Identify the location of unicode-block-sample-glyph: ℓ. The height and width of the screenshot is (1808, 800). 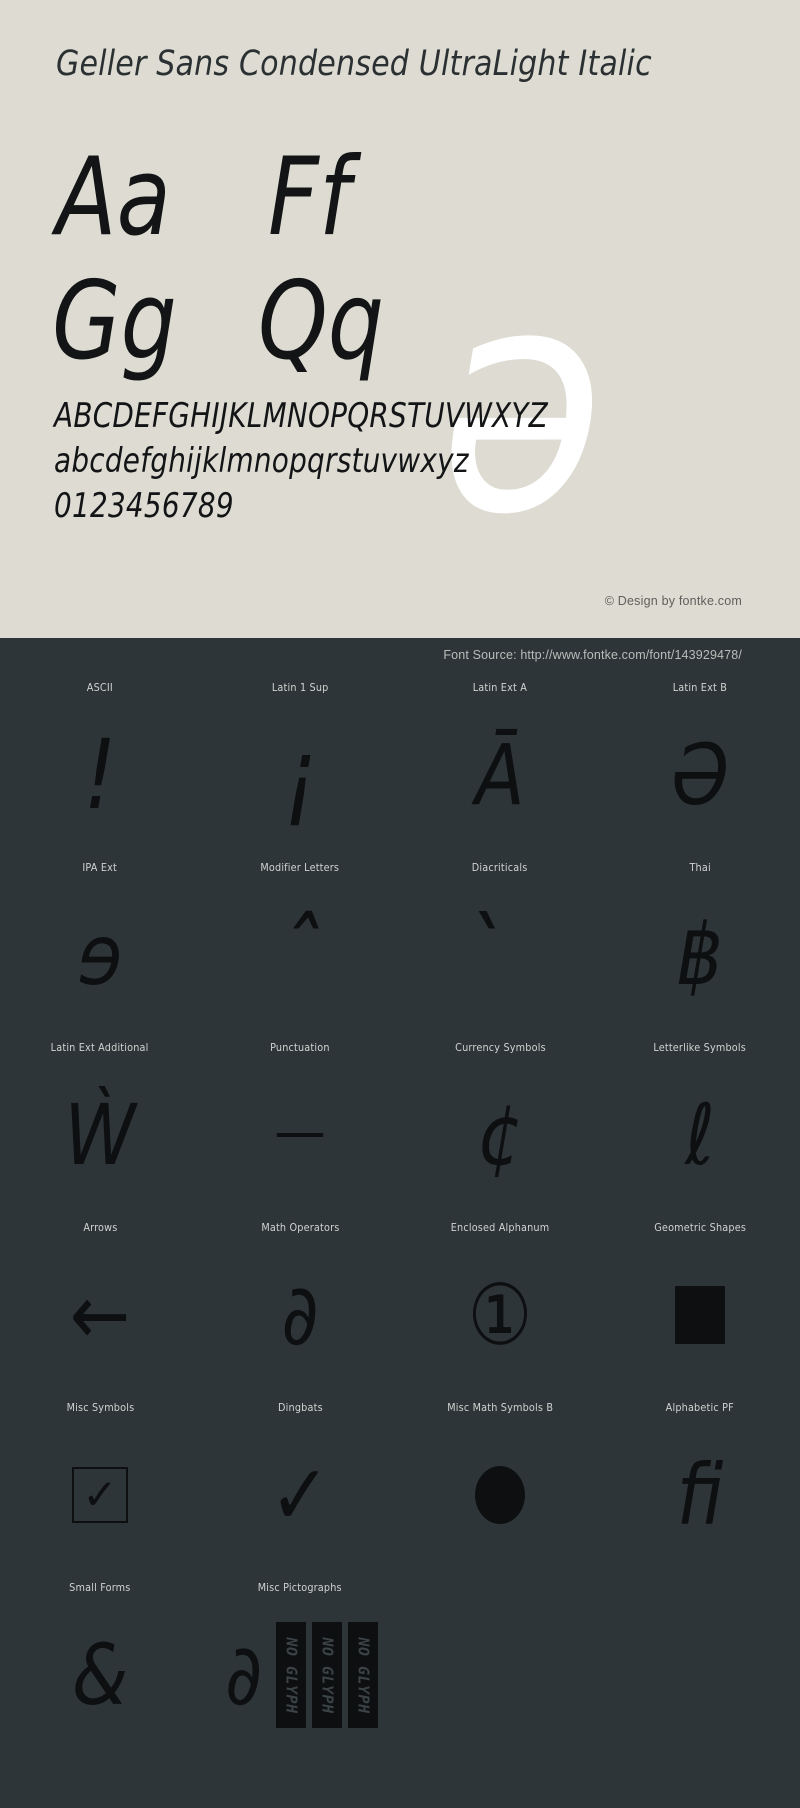
(700, 1135).